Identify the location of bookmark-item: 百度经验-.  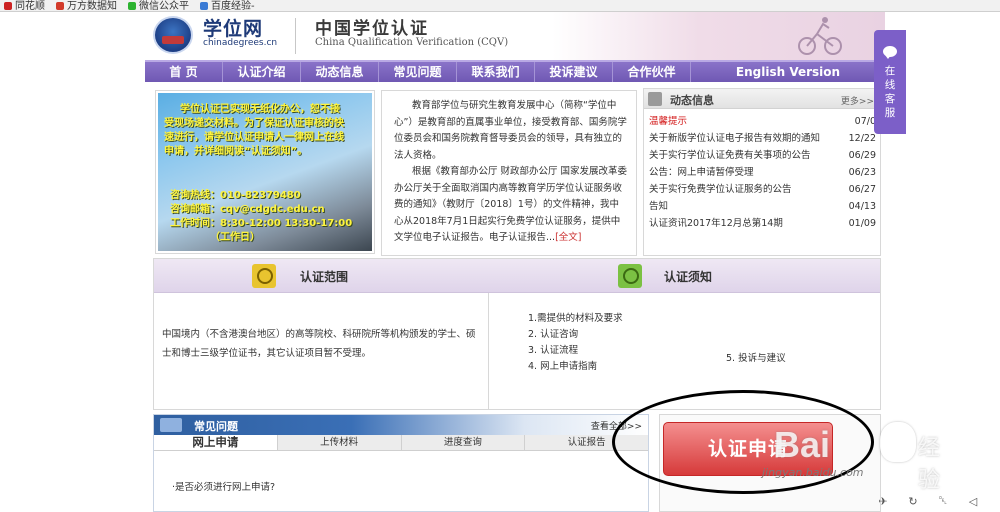
(227, 6).